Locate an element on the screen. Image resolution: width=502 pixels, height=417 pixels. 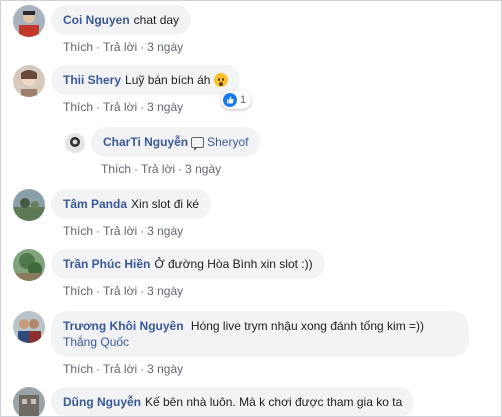
comment-author: Thii Shery is located at coordinates (92, 80).